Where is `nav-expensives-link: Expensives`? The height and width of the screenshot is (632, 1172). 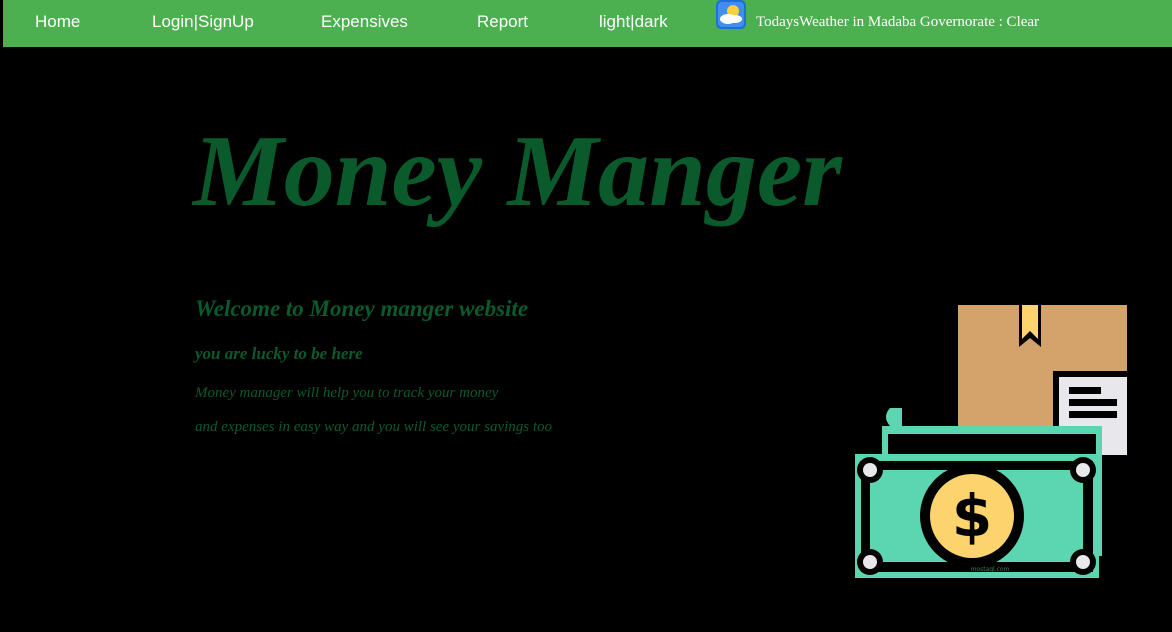 nav-expensives-link: Expensives is located at coordinates (364, 22).